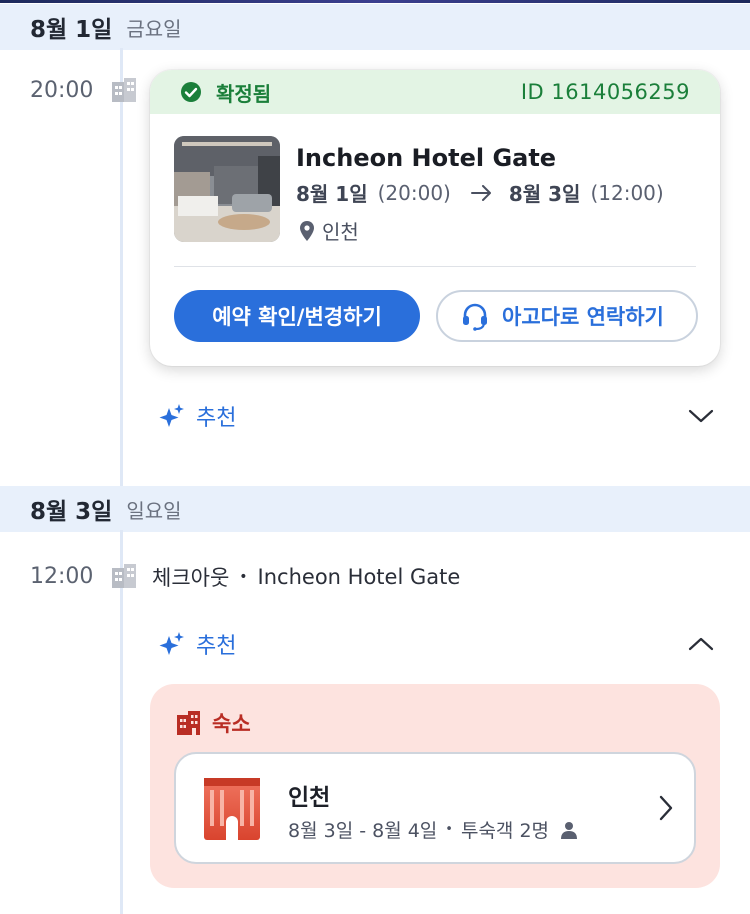  Describe the element at coordinates (435, 266) in the screenshot. I see `card-divider` at that location.